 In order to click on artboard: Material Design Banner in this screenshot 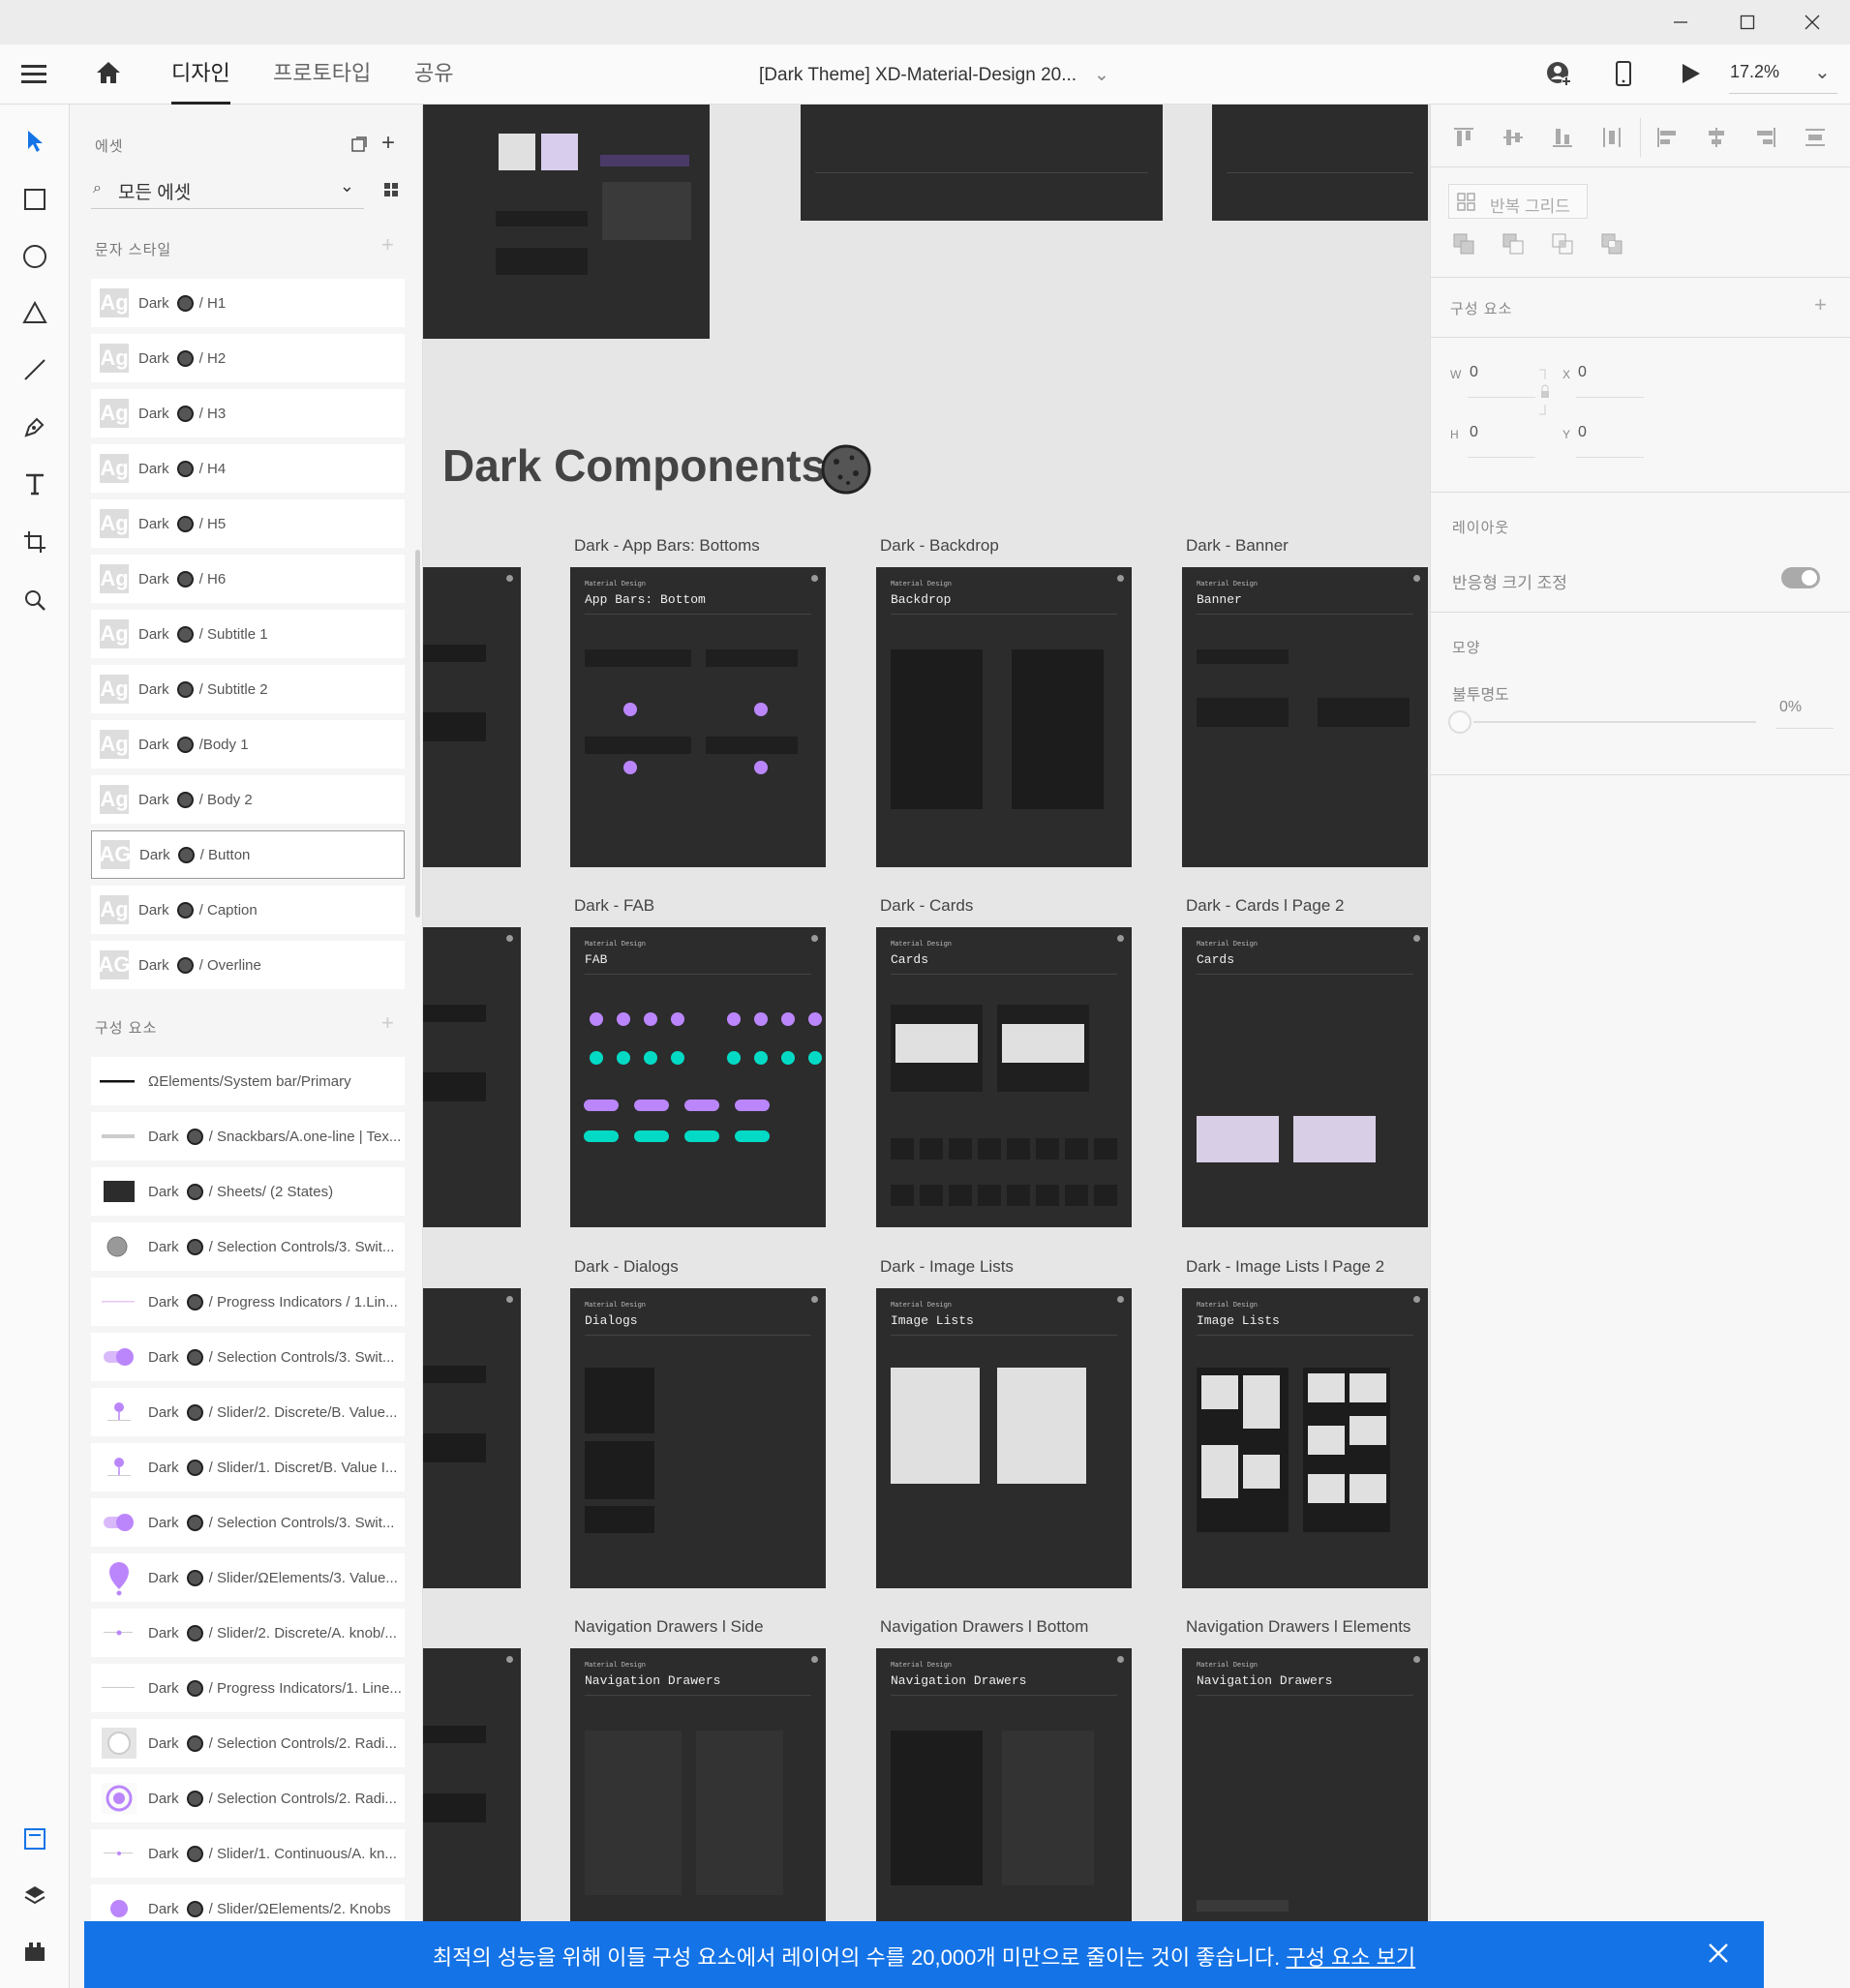, I will do `click(1305, 717)`.